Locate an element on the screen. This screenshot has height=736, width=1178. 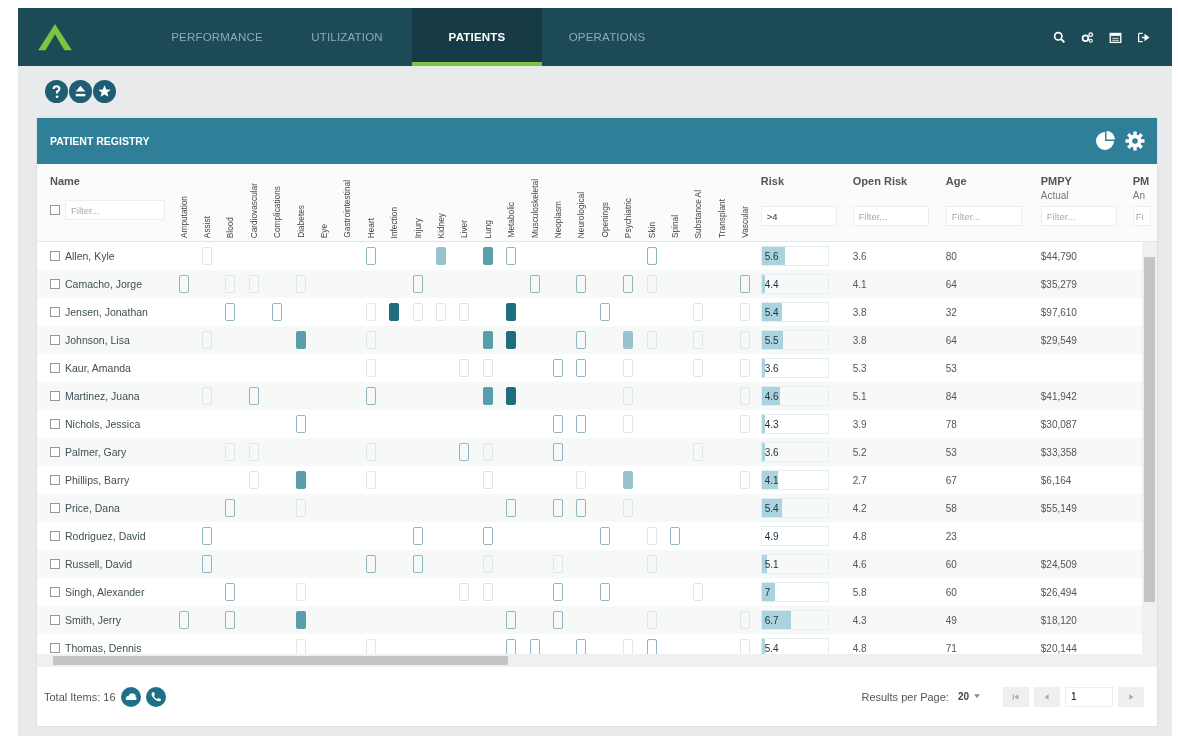
vertical-scrollbar is located at coordinates (1149, 448).